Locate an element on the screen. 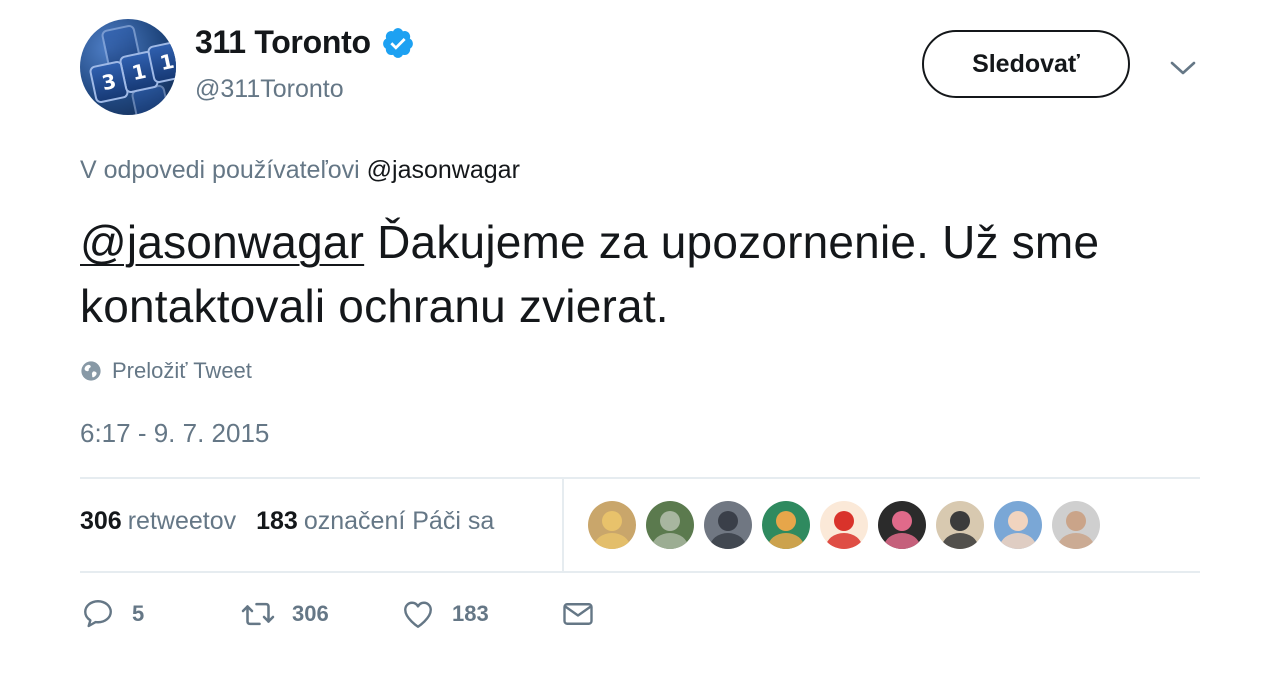 The width and height of the screenshot is (1280, 680). likes-stat: 183 označení Páči sa is located at coordinates (375, 521).